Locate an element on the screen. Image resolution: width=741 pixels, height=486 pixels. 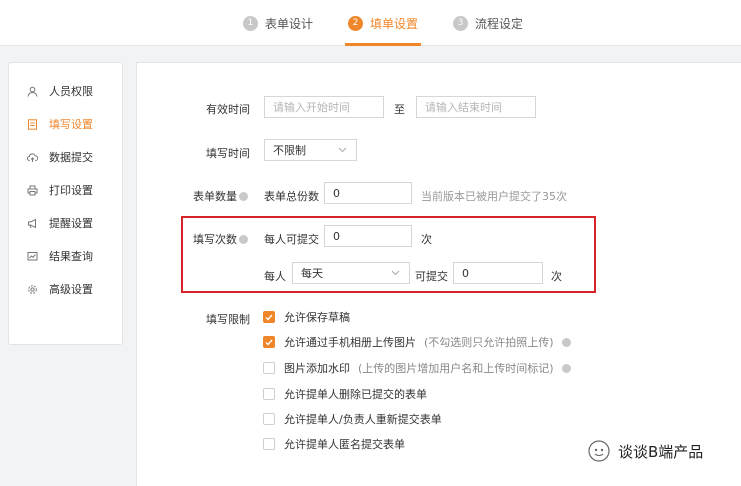
option-note: (上传的图片增加用户名和上传时间标记) is located at coordinates (456, 368).